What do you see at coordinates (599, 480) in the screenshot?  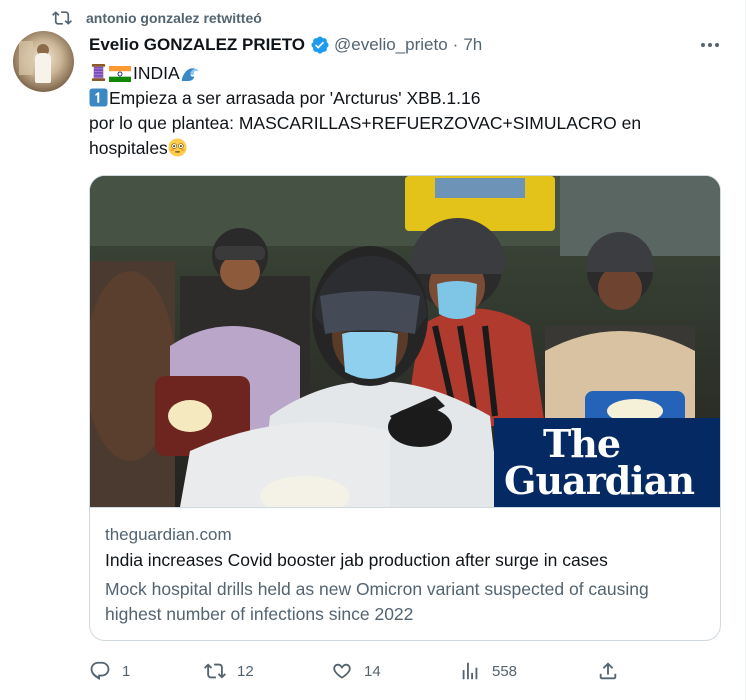 I see `logo-line-2: Guardian` at bounding box center [599, 480].